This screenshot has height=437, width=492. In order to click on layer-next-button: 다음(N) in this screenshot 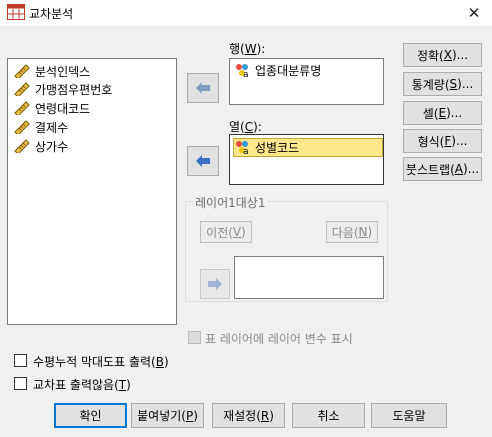, I will do `click(352, 232)`.